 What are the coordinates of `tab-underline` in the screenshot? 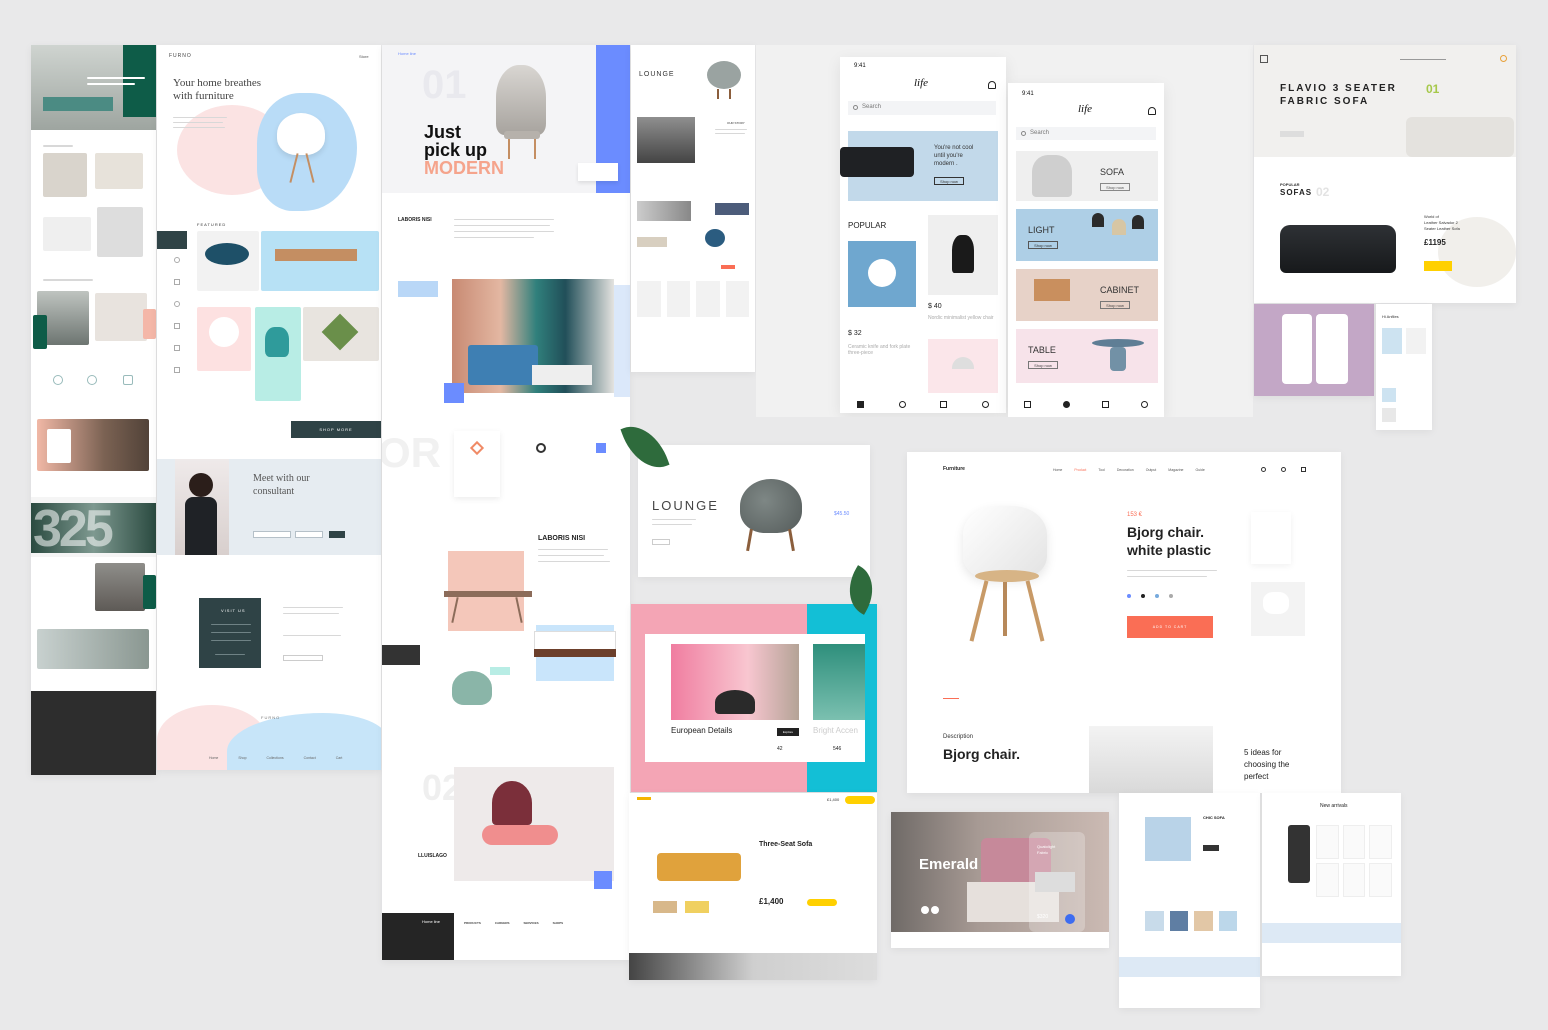 It's located at (951, 698).